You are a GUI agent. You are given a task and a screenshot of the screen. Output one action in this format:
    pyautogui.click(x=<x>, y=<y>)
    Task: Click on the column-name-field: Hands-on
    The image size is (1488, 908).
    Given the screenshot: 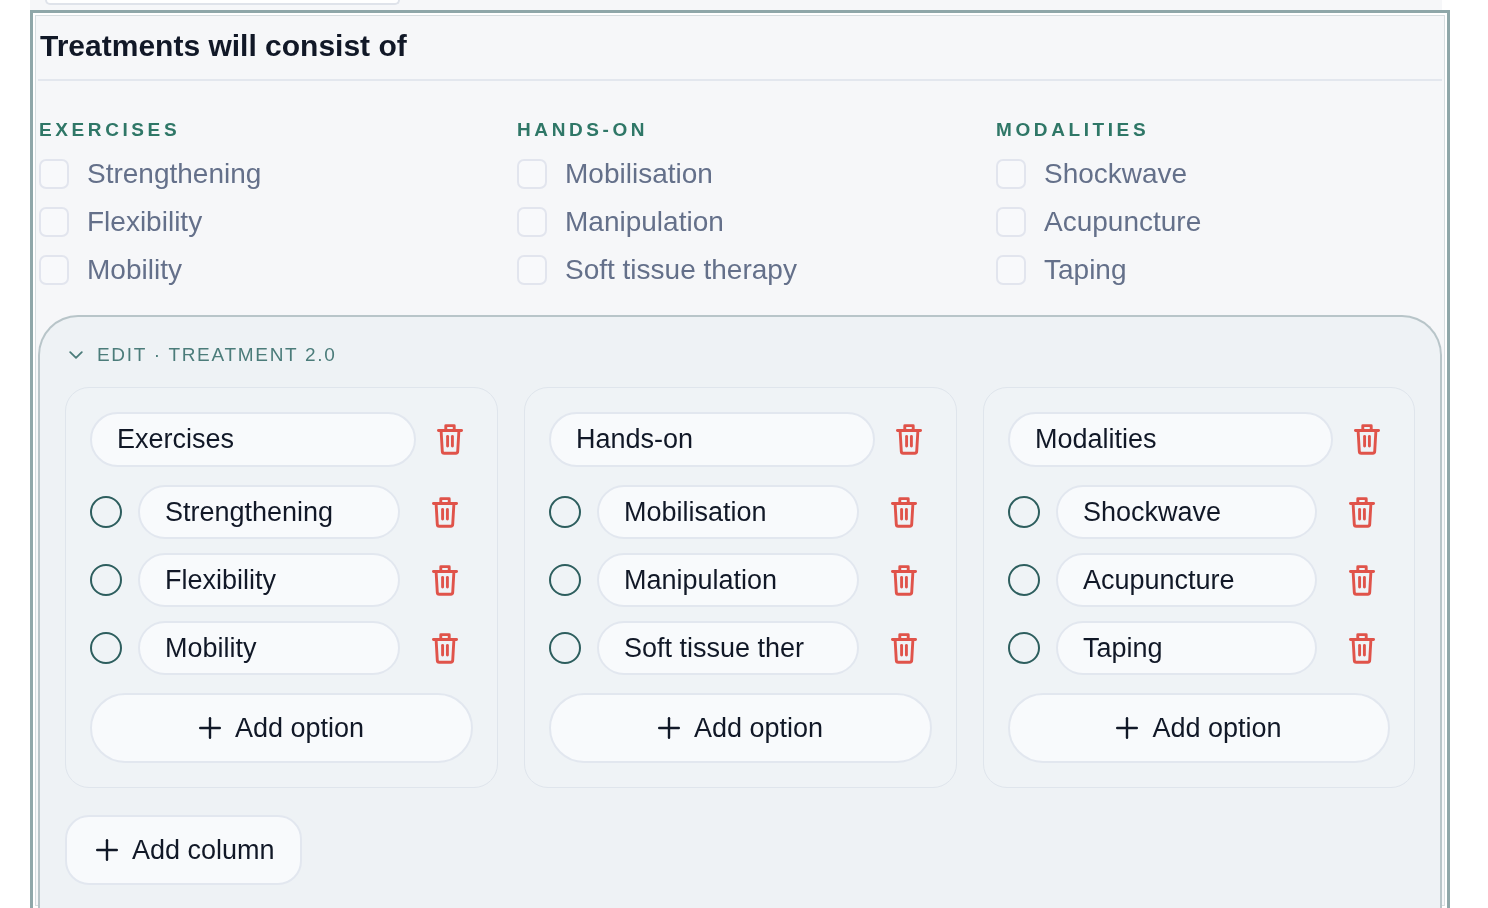 What is the action you would take?
    pyautogui.click(x=712, y=439)
    